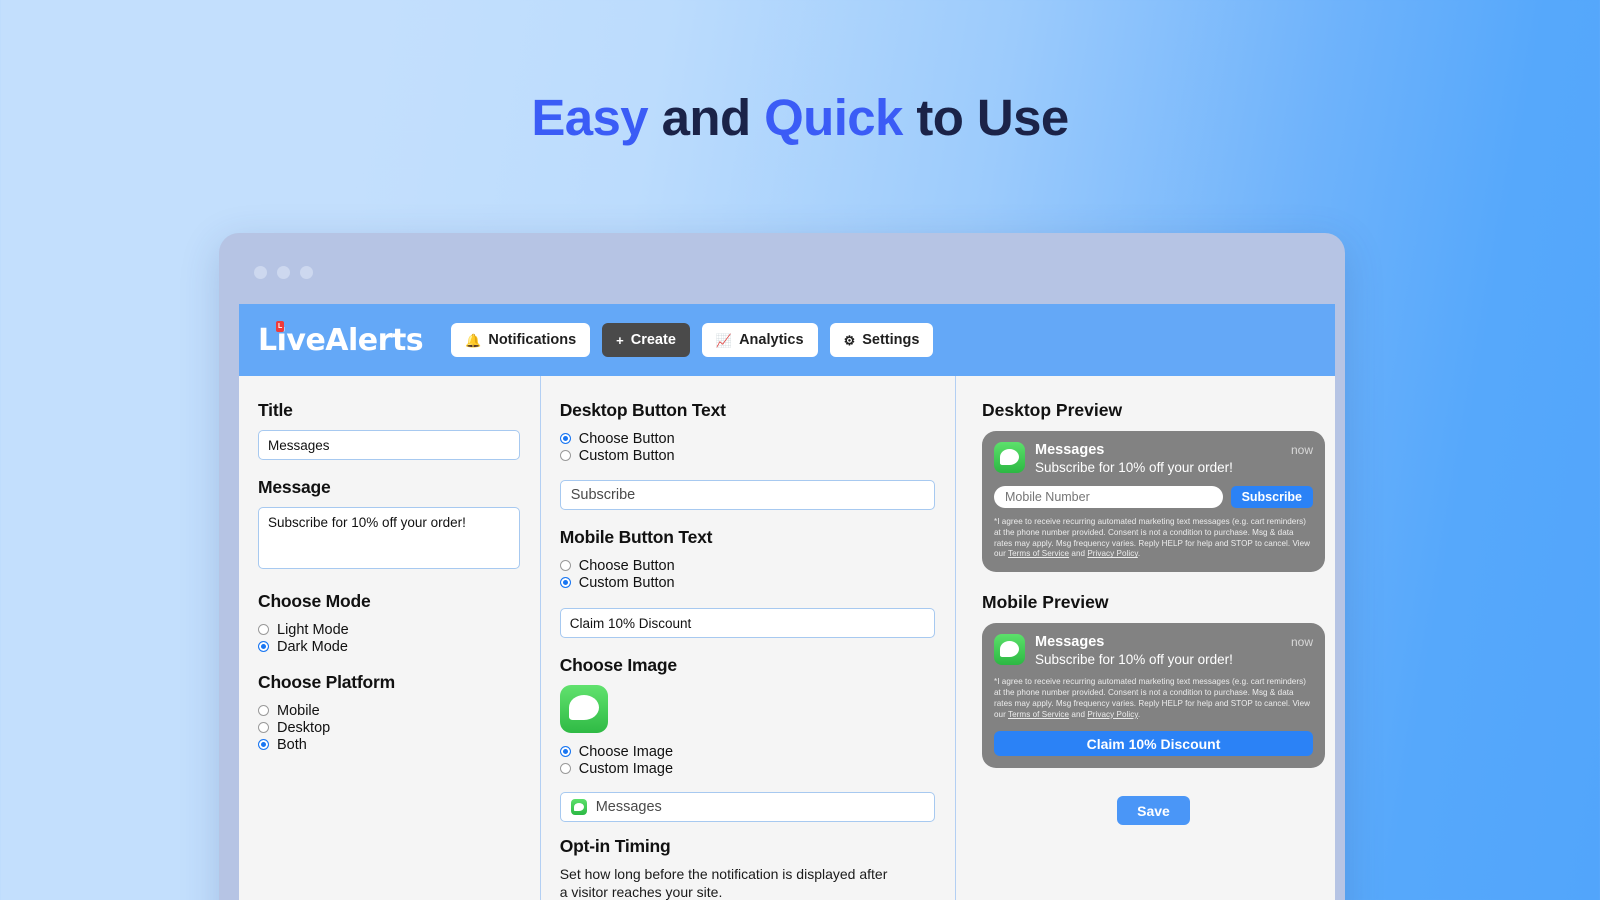  I want to click on bell-icon: 🔔, so click(473, 340).